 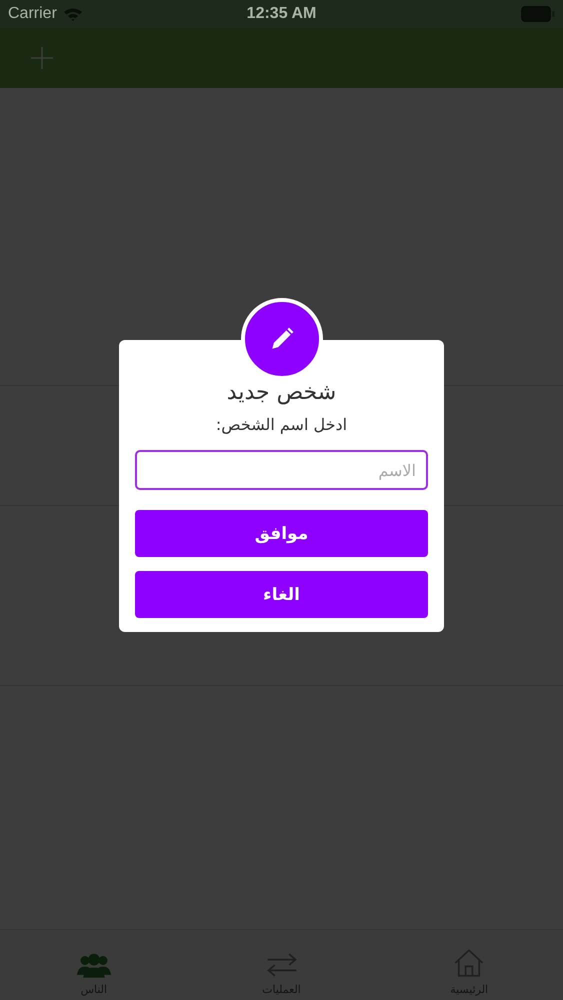 I want to click on time-label: 12:35 AM, so click(x=281, y=14).